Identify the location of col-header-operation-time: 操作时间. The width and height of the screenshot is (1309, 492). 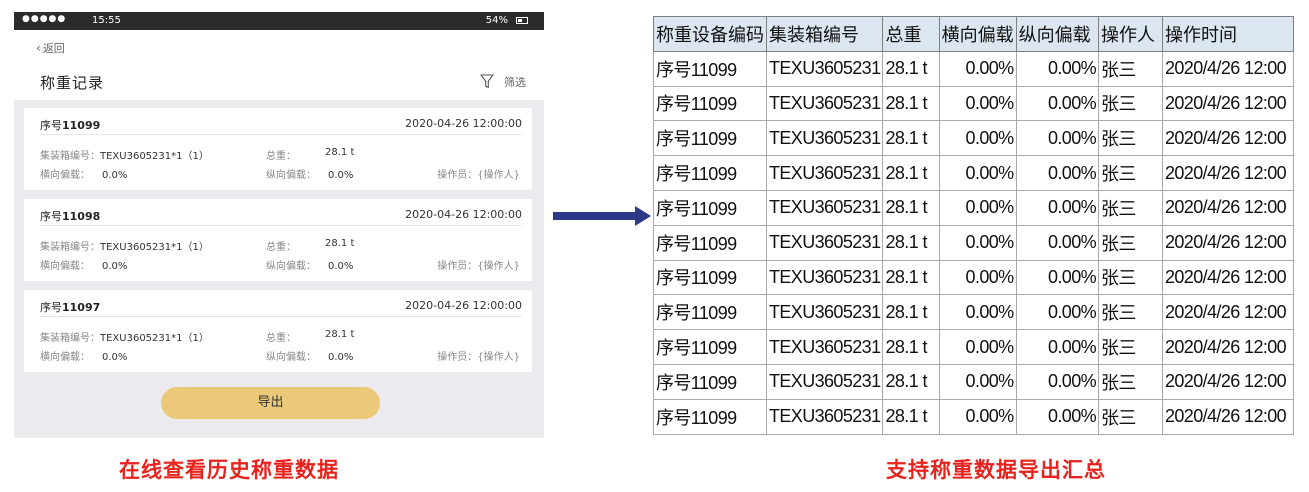
(1227, 34).